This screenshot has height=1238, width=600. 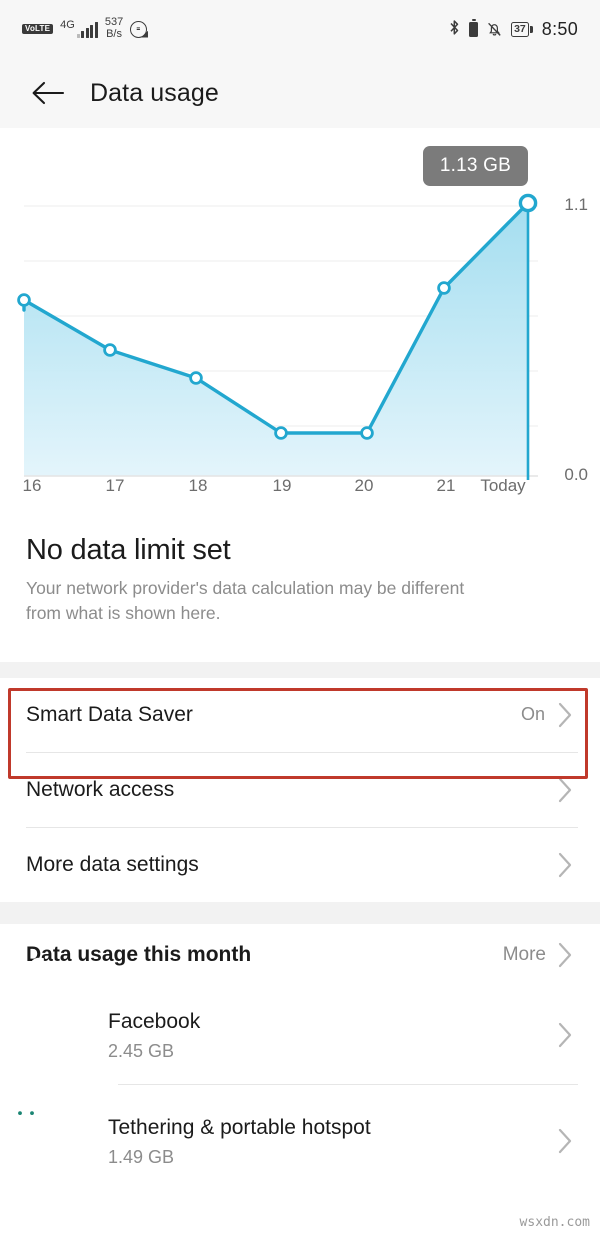 I want to click on smart-data-saver-value: On, so click(x=532, y=714).